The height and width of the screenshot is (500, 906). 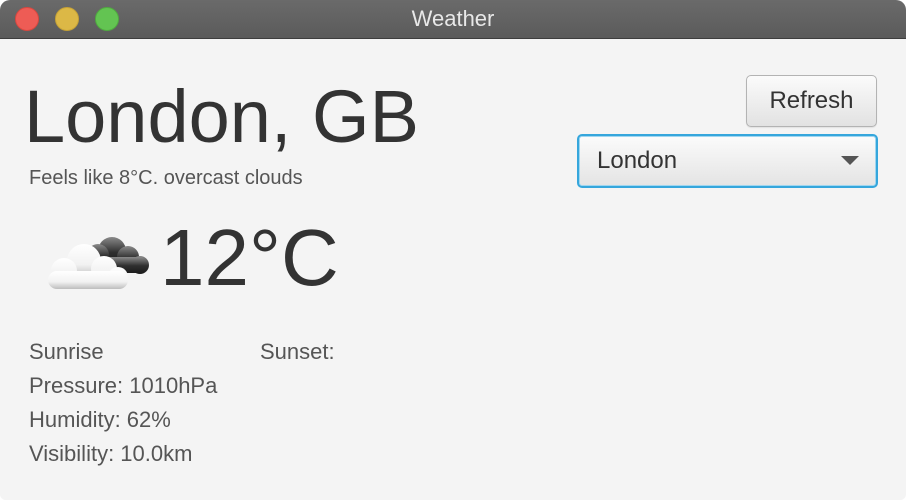 I want to click on refresh-button: Refresh, so click(x=811, y=101).